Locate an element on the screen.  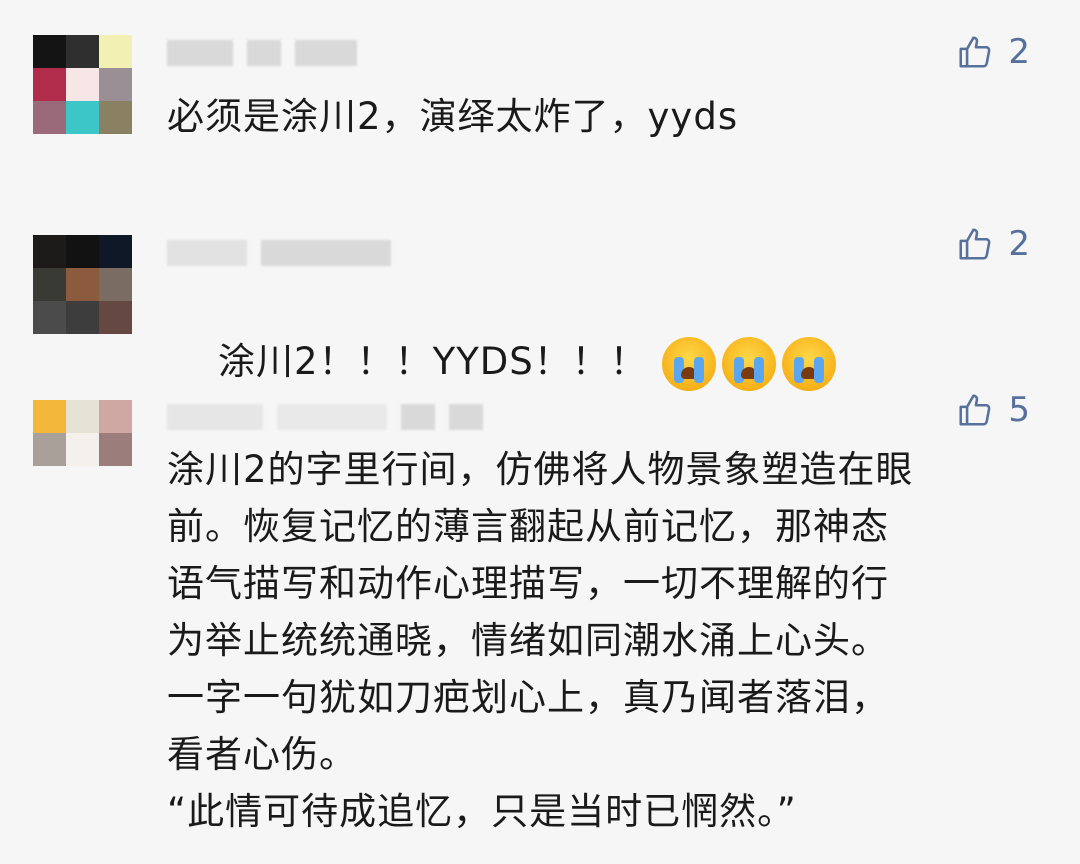
comment-text: 必须是涂川2，演绎太炸了，yyds is located at coordinates (453, 116).